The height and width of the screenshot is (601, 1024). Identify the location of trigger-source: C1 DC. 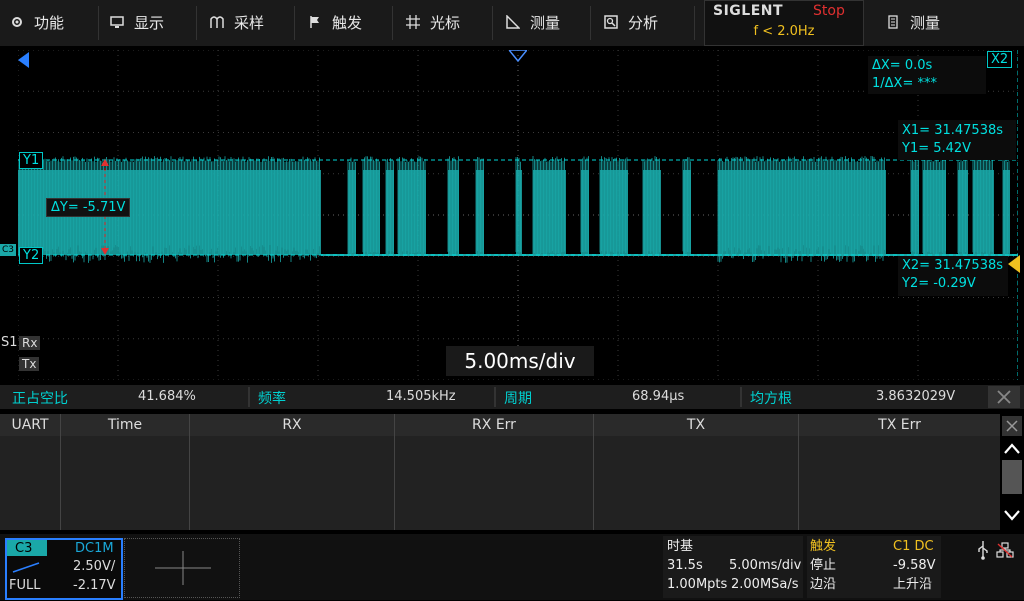
(913, 546).